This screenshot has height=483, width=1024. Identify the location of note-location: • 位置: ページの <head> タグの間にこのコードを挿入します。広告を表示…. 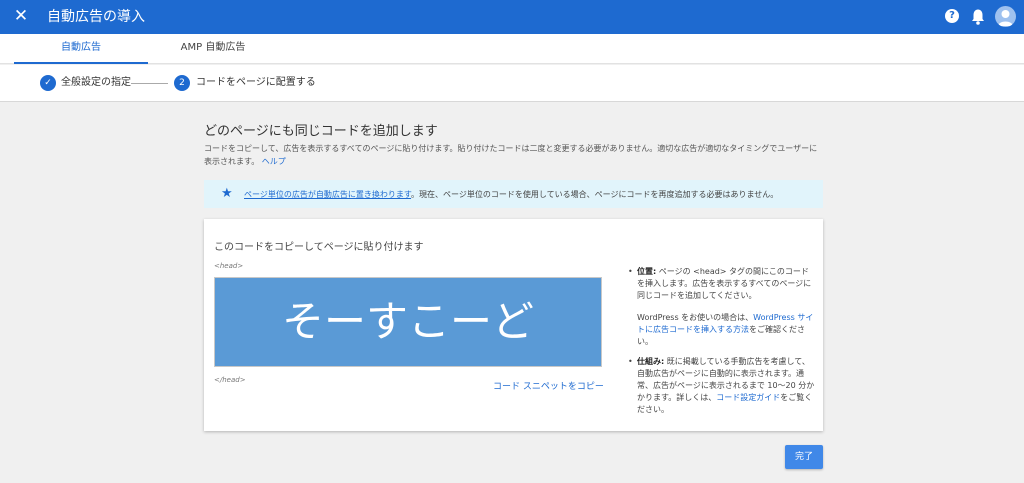
(722, 307).